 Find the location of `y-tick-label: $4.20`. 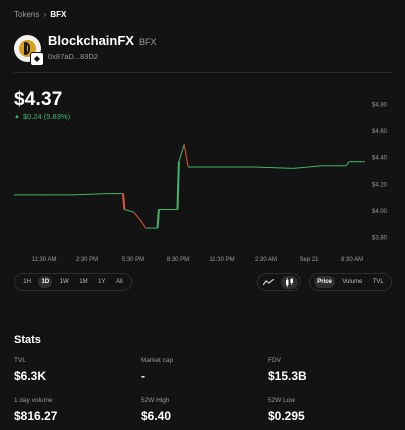

y-tick-label: $4.20 is located at coordinates (380, 185).